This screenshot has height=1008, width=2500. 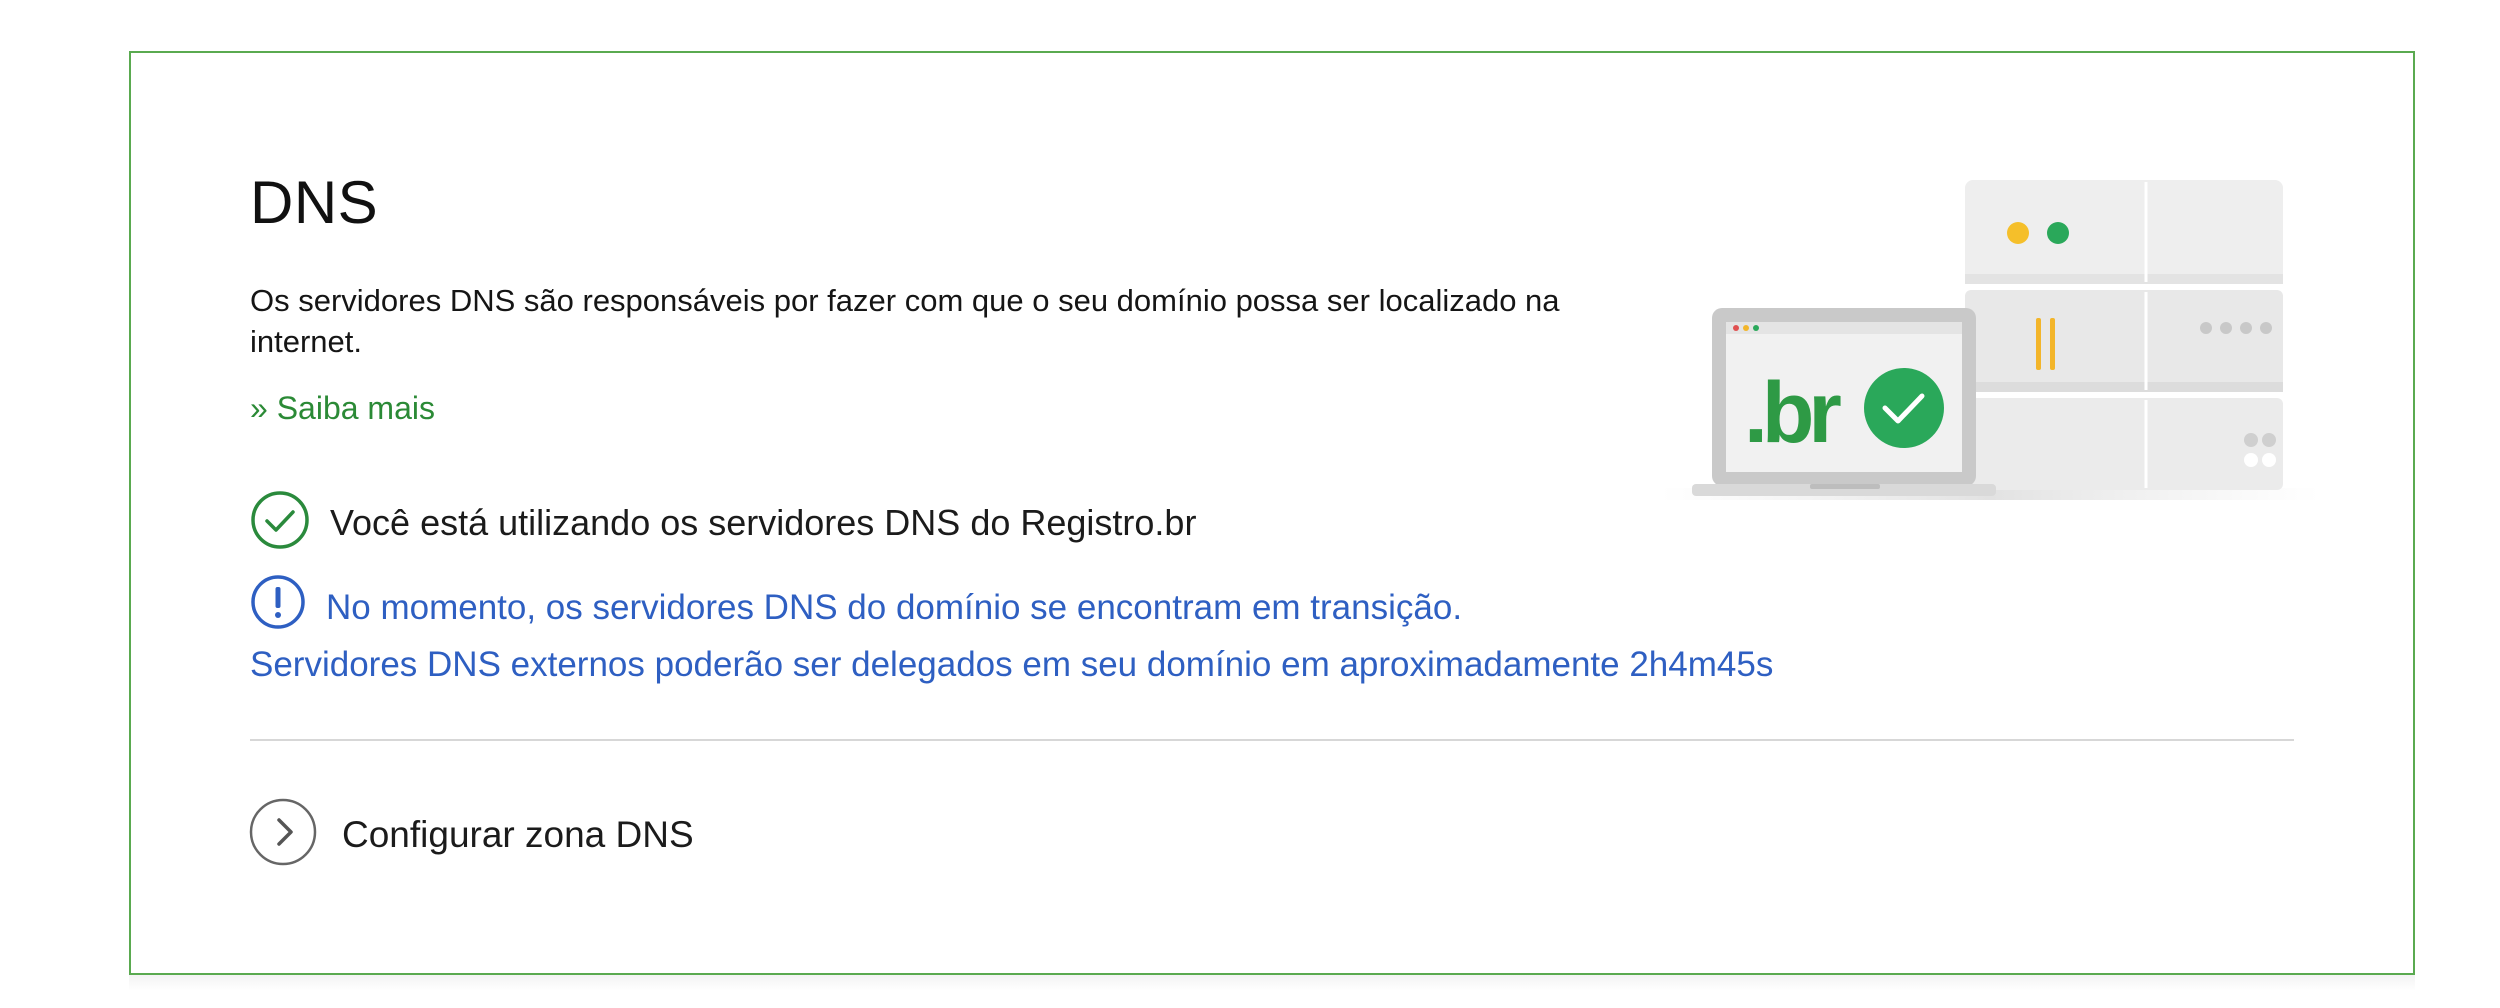 What do you see at coordinates (278, 608) in the screenshot?
I see `exclamation-circle-icon` at bounding box center [278, 608].